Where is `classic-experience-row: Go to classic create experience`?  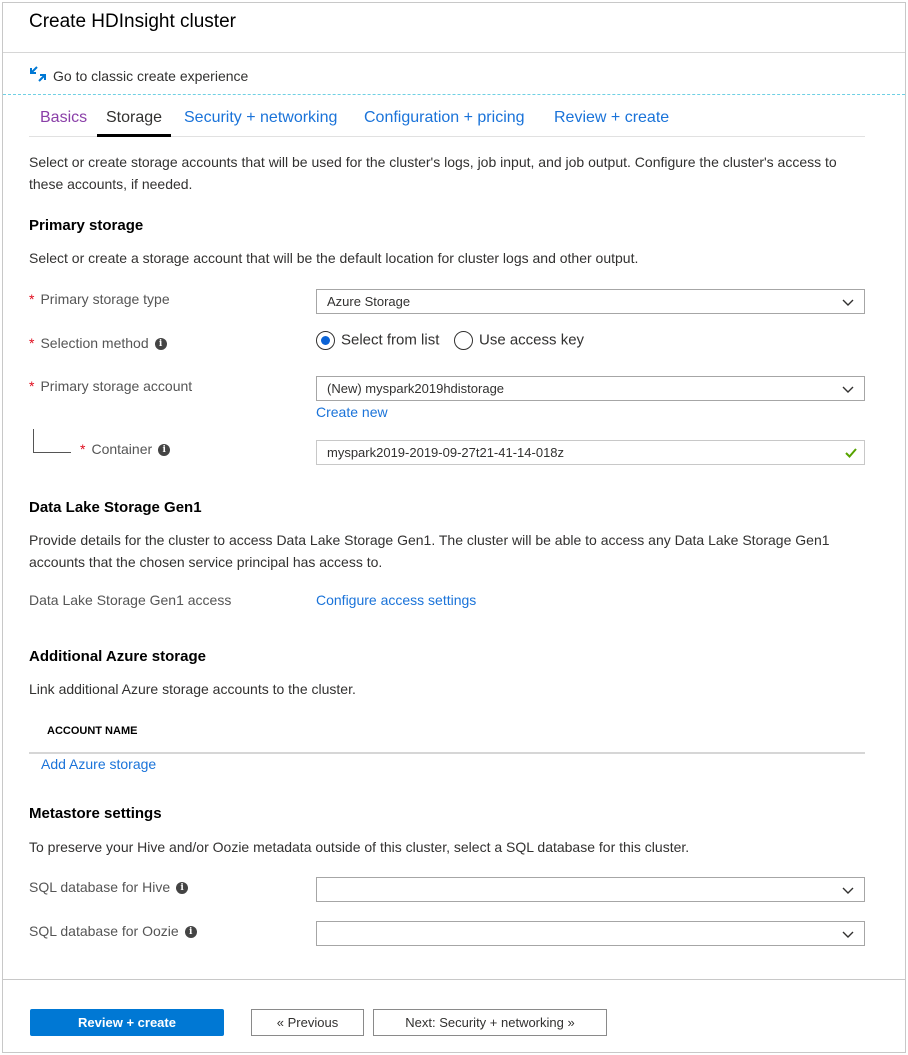
classic-experience-row: Go to classic create experience is located at coordinates (454, 74).